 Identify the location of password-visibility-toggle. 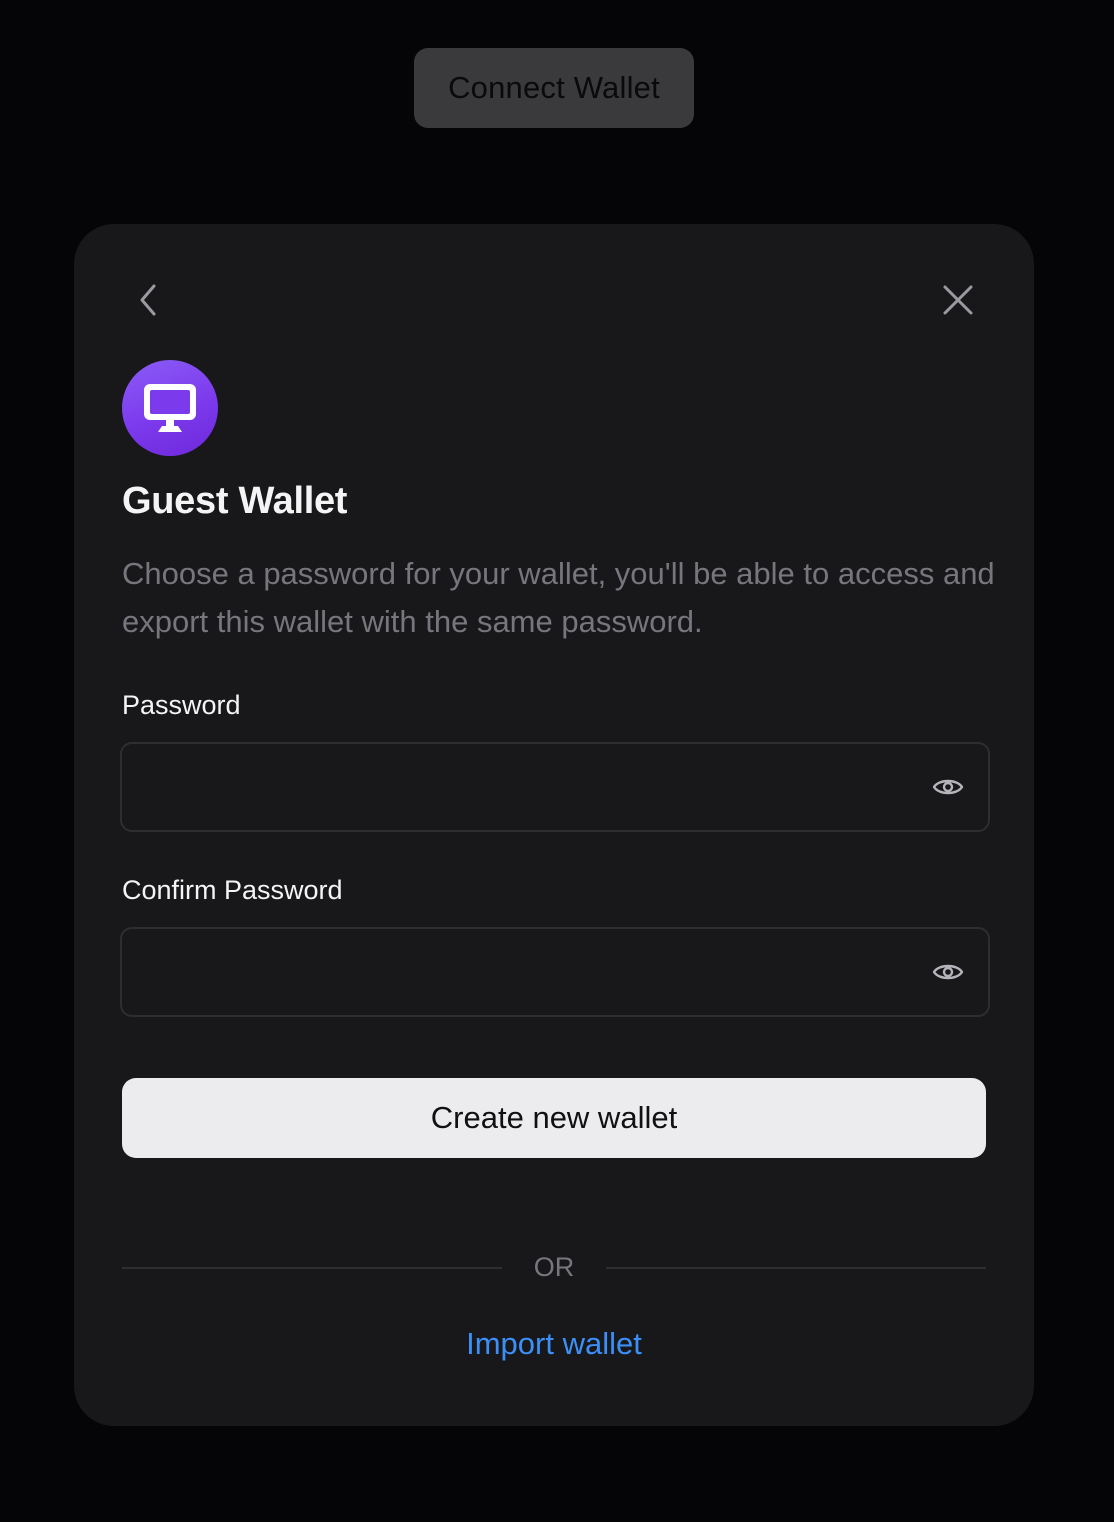
(948, 787).